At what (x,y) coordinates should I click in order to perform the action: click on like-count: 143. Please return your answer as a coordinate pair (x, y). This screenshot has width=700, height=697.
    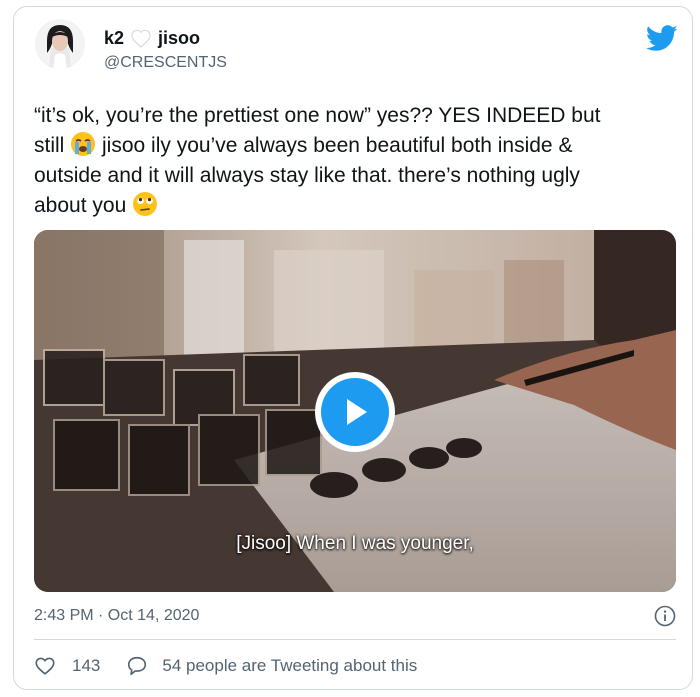
    Looking at the image, I should click on (86, 666).